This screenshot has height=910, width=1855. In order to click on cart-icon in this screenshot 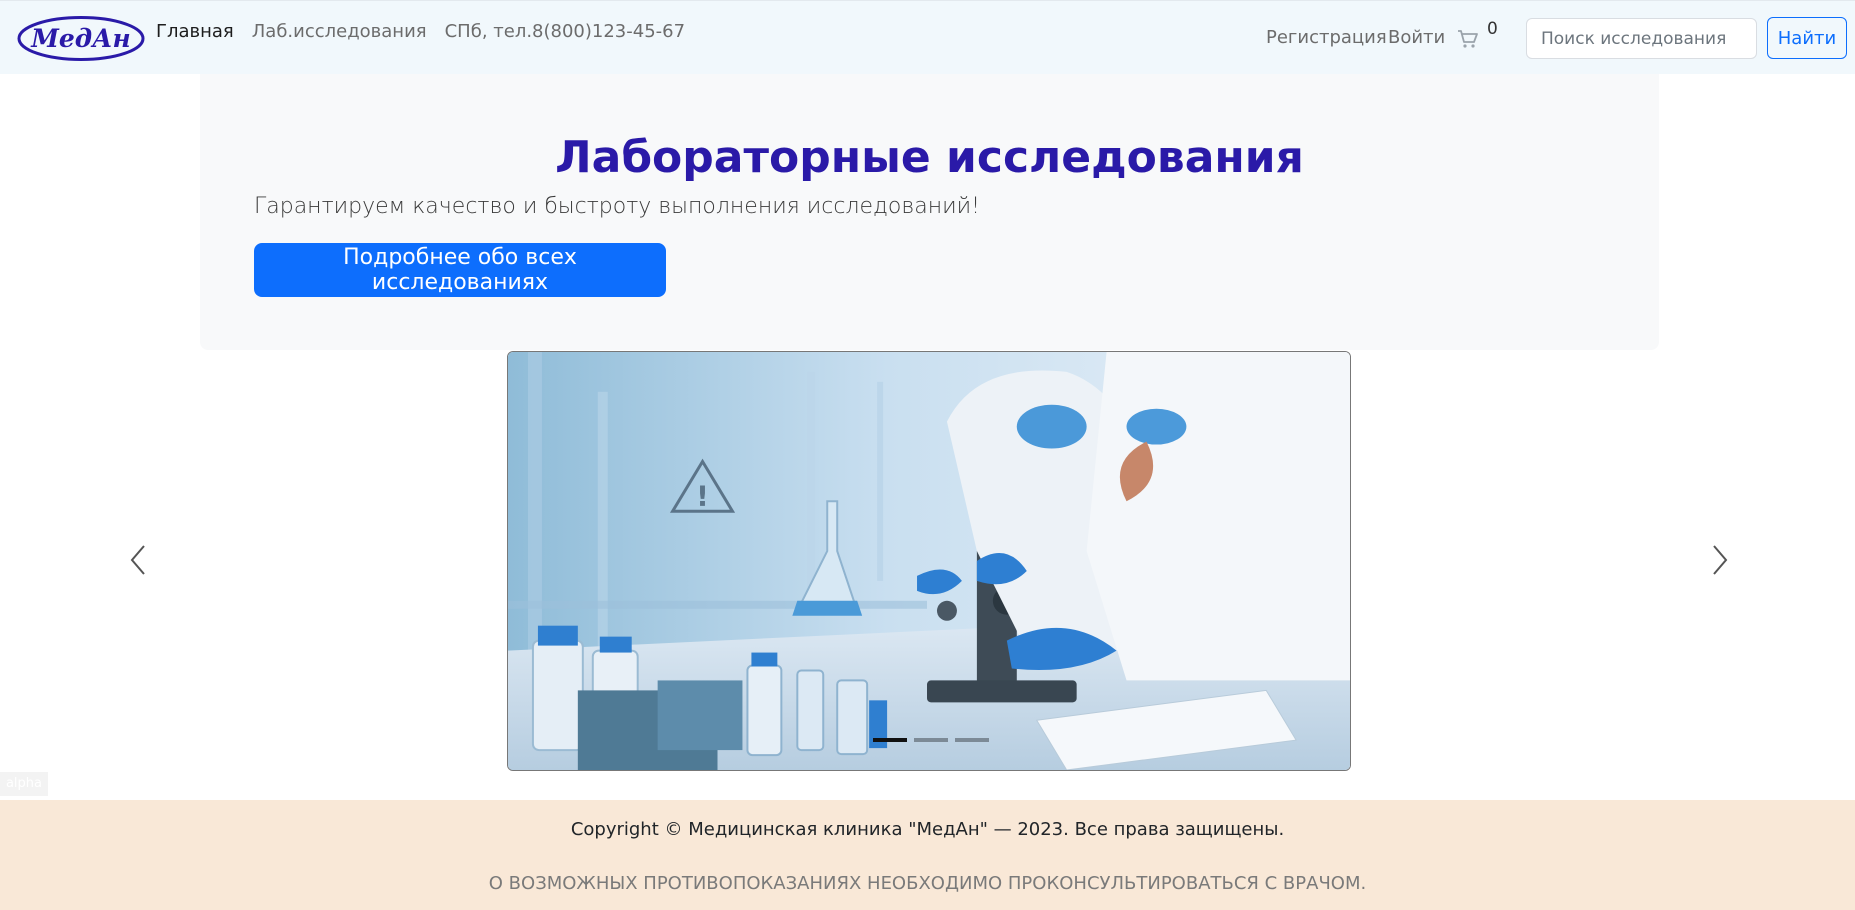, I will do `click(1468, 39)`.